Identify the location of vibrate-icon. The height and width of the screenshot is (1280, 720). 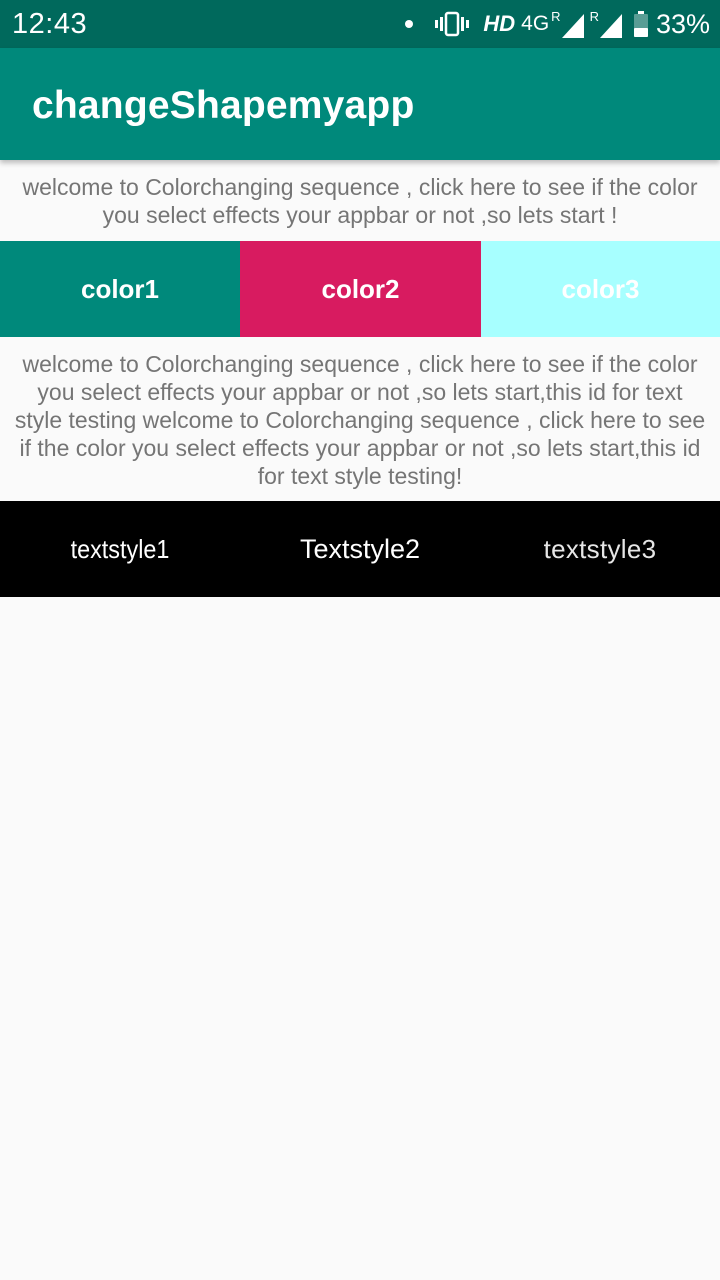
(452, 24).